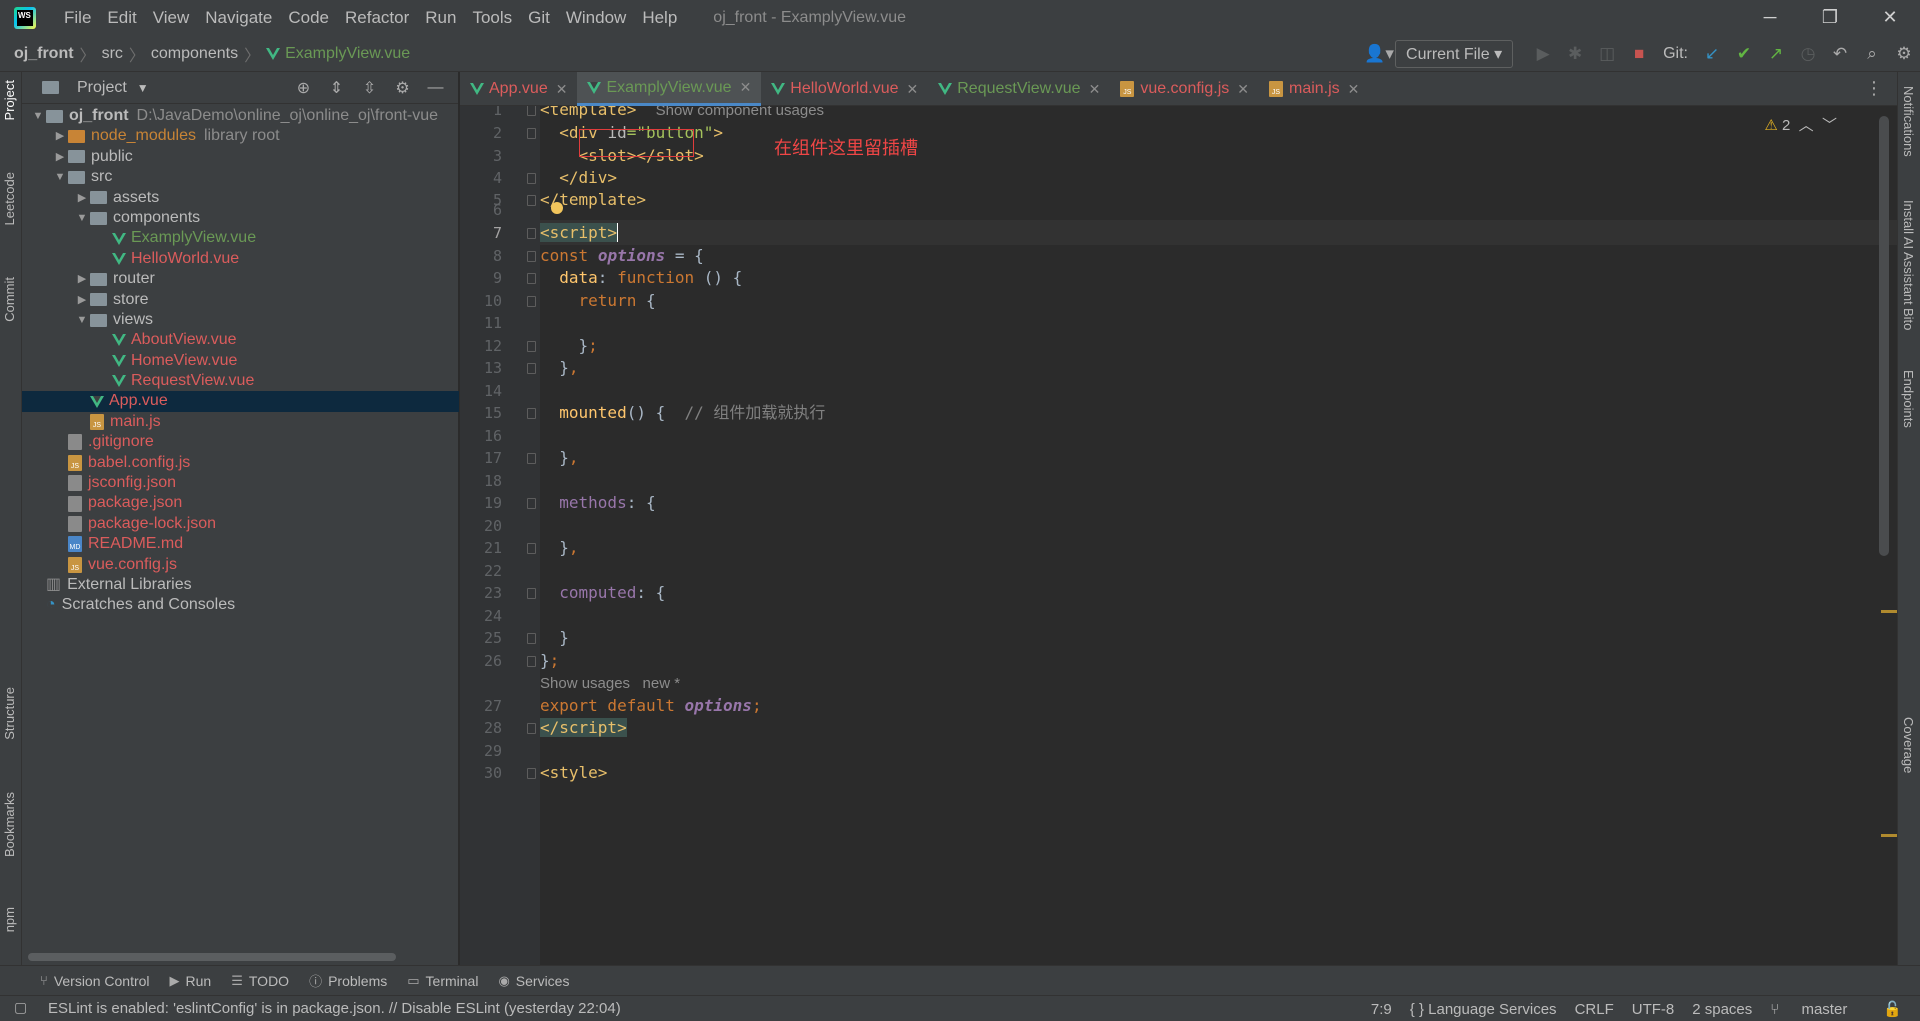 This screenshot has height=1021, width=1920. What do you see at coordinates (240, 300) in the screenshot?
I see `tree-item: ▶ store` at bounding box center [240, 300].